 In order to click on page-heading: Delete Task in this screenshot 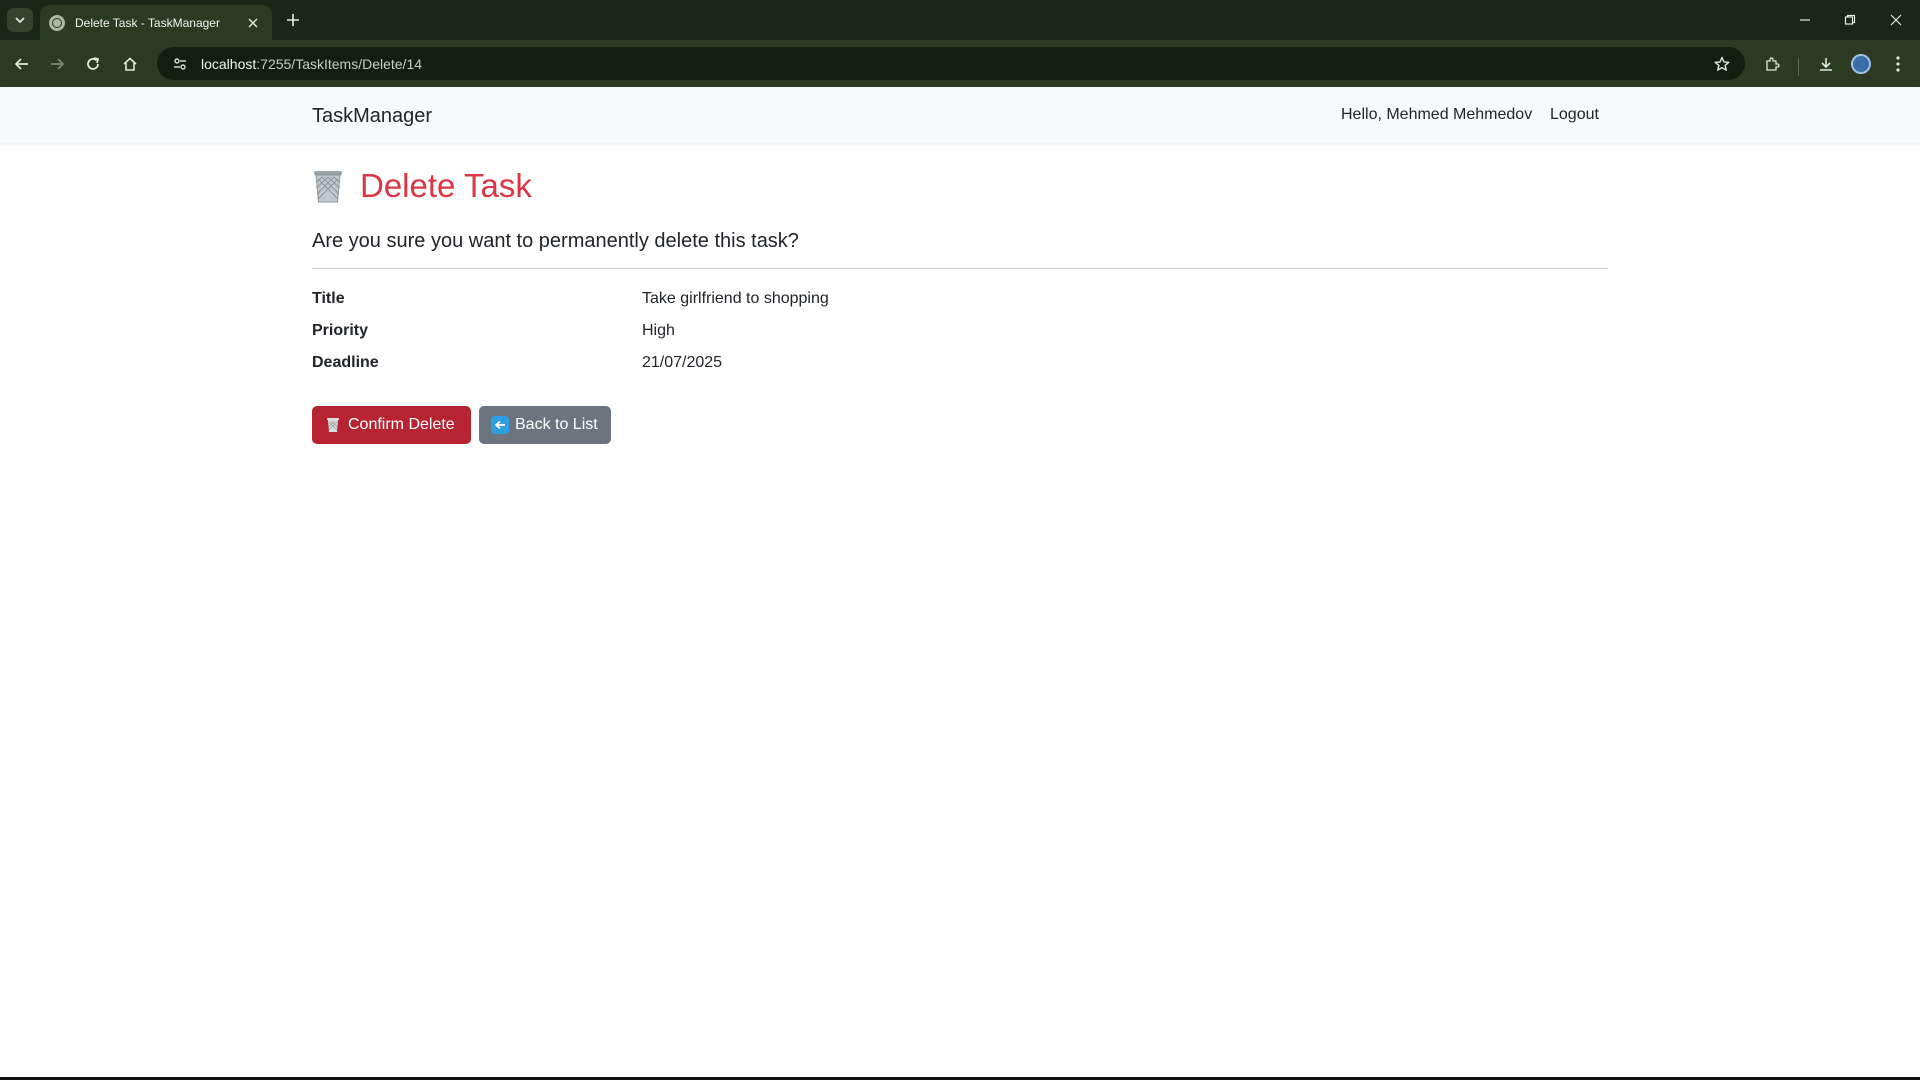, I will do `click(422, 186)`.